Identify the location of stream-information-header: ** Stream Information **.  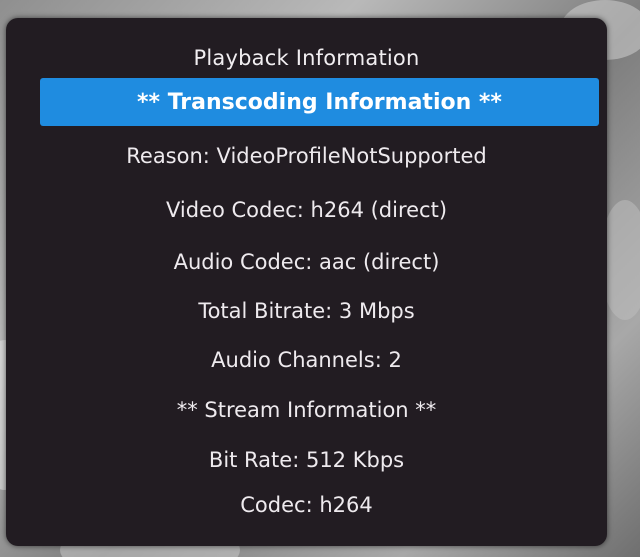
(306, 410).